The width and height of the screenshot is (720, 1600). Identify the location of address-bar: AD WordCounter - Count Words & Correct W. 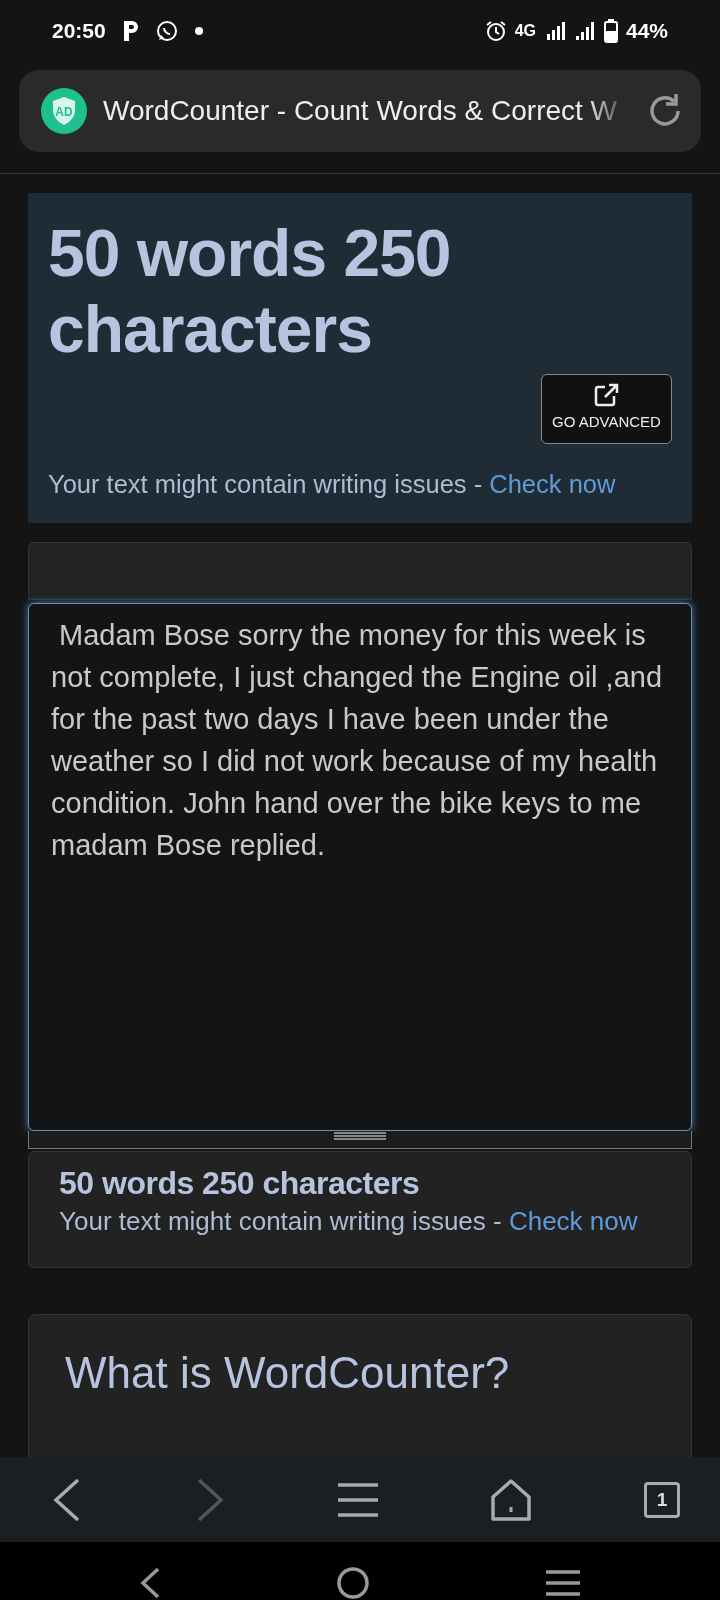
(360, 111).